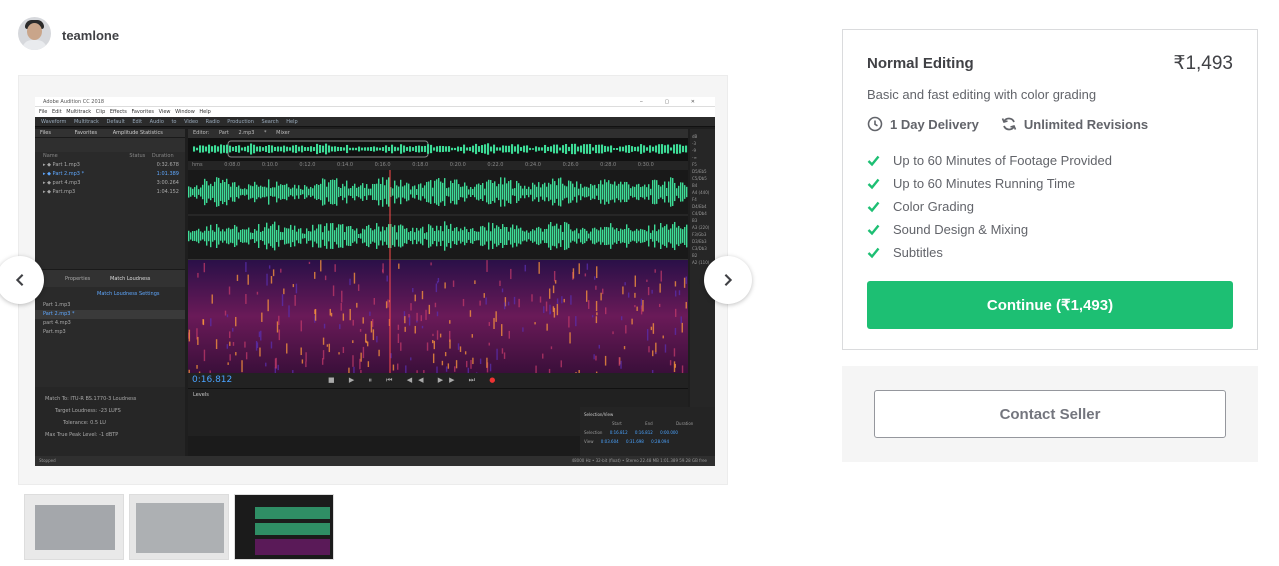  I want to click on feature-item: Up to 60 Minutes of Footage Provided, so click(989, 160).